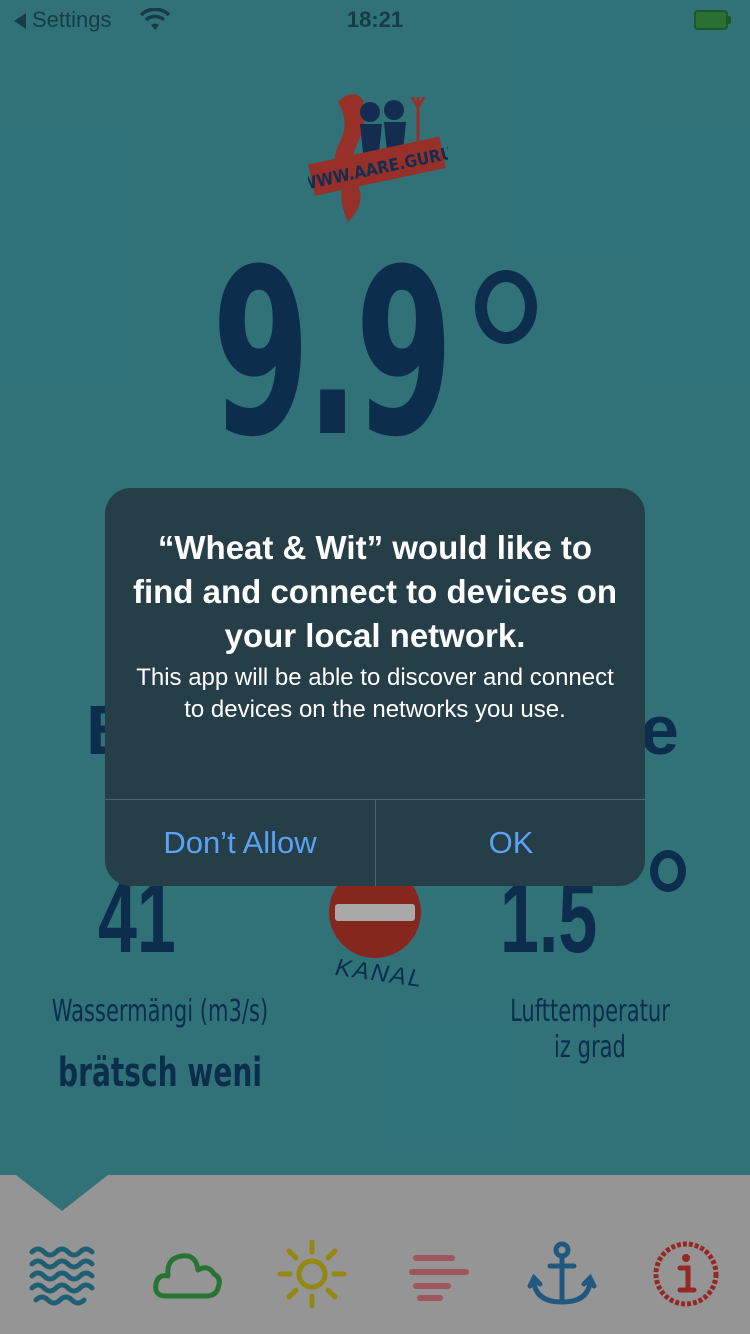 This screenshot has height=1334, width=750. What do you see at coordinates (160, 1011) in the screenshot?
I see `flow-label: Wassermängi (m3/s)` at bounding box center [160, 1011].